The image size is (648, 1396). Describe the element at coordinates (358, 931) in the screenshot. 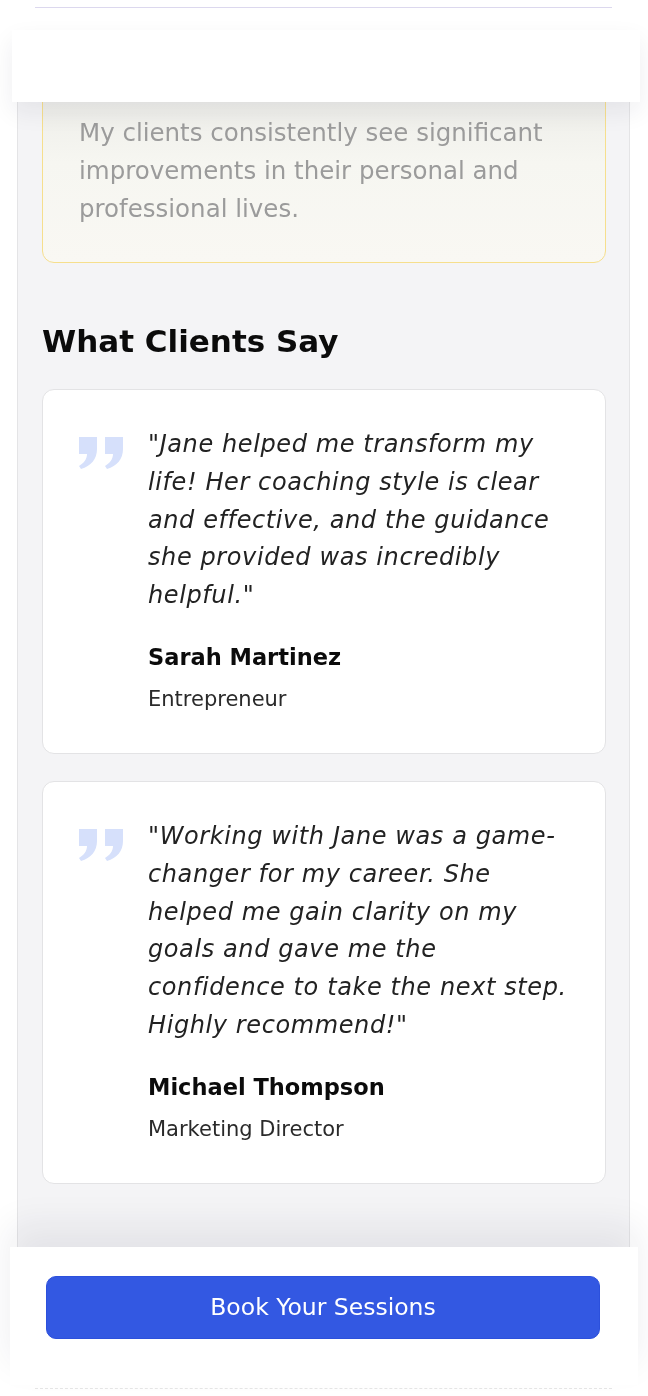

I see `testimonial-quote: "Working with Jane was a game-changer for my career. She helped me gain clarity on my goals and gave me the confidence to take the next step. Highly recommend!"` at that location.